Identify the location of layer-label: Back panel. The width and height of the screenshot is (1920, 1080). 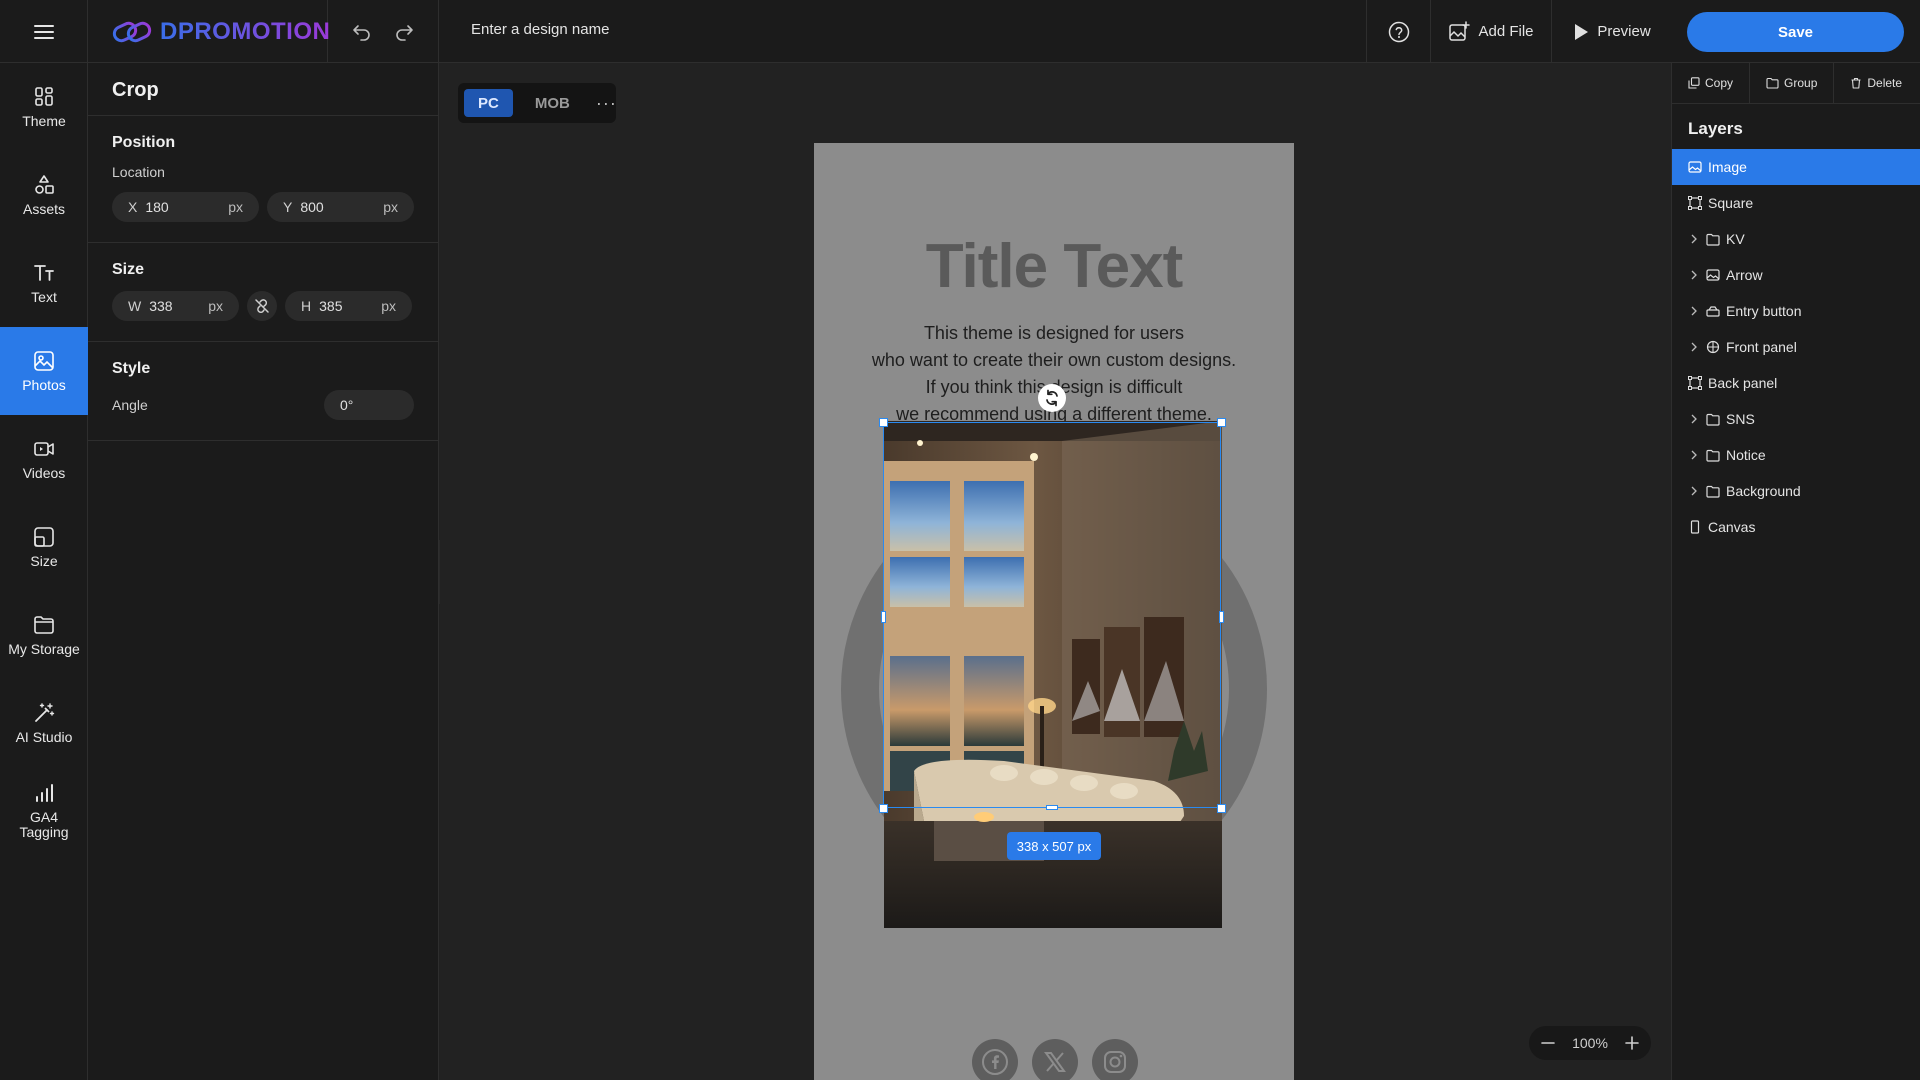
(1743, 383).